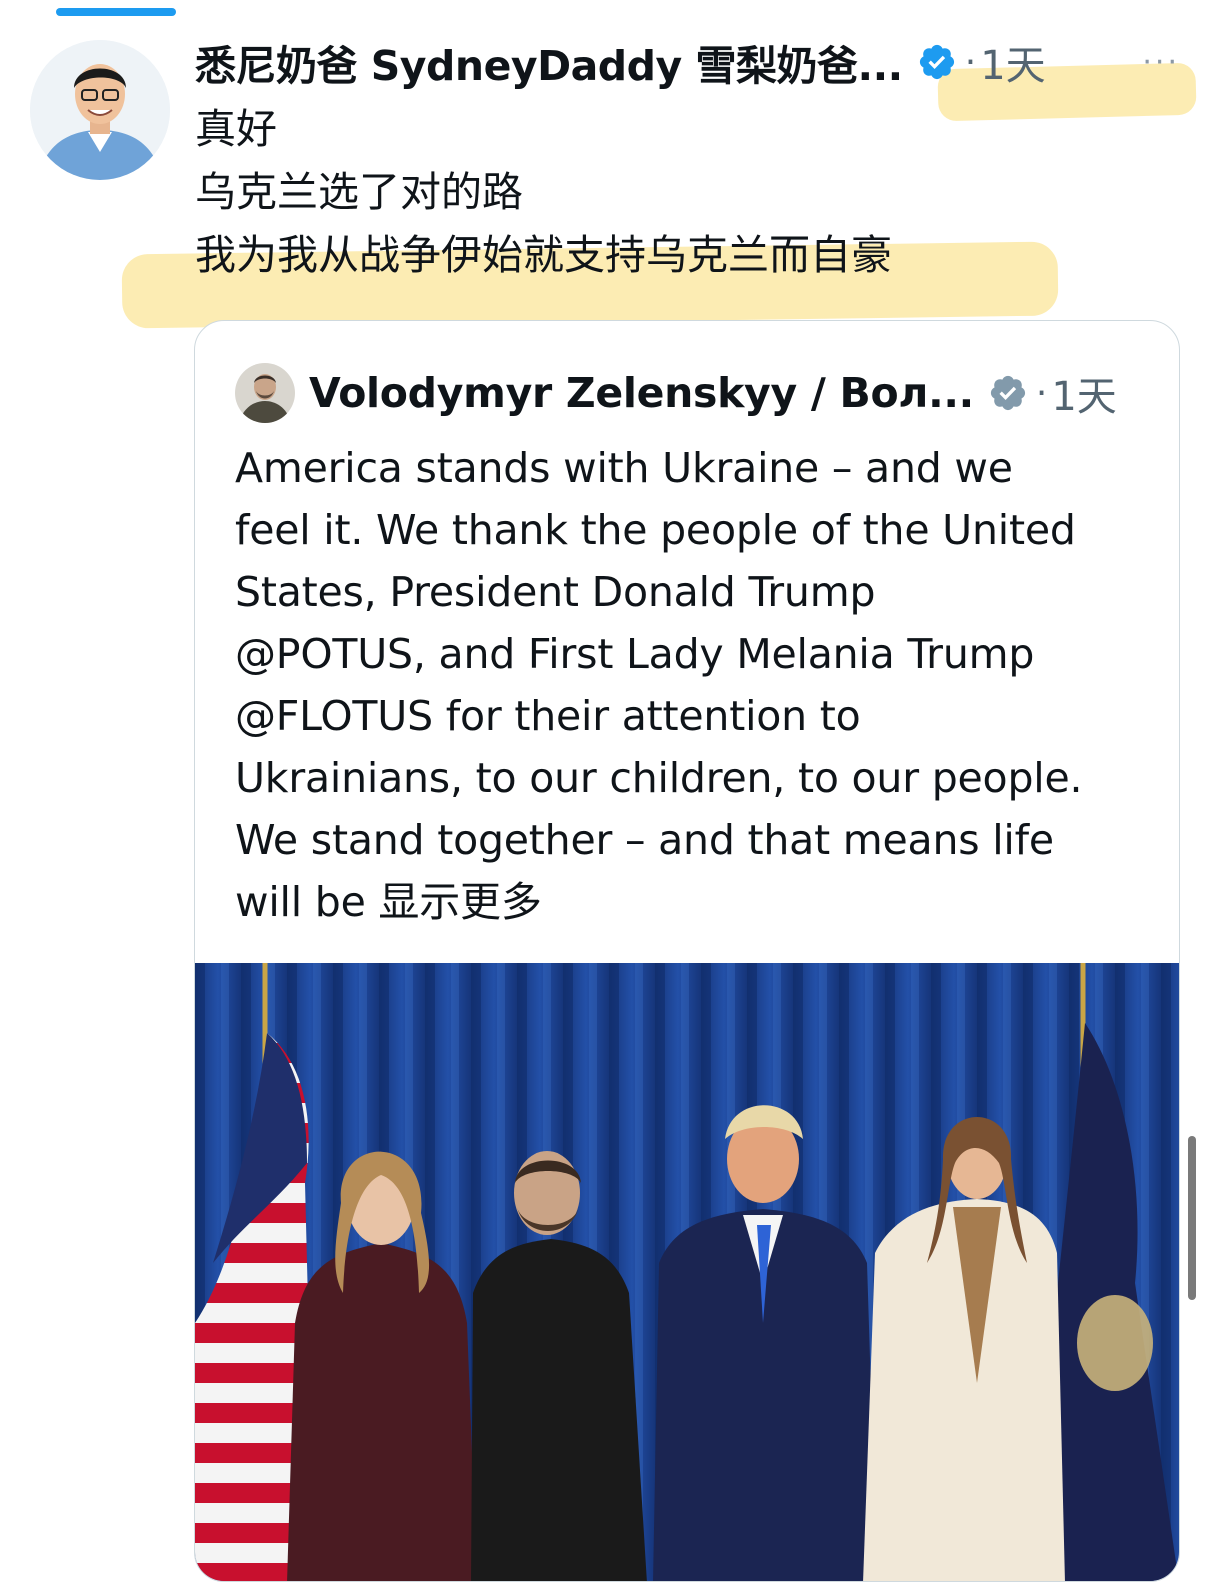 This screenshot has width=1206, height=1582. Describe the element at coordinates (543, 192) in the screenshot. I see `post-text: 真好 乌克兰选了对的路 我为我从战争伊始就支持乌克兰而自豪` at that location.